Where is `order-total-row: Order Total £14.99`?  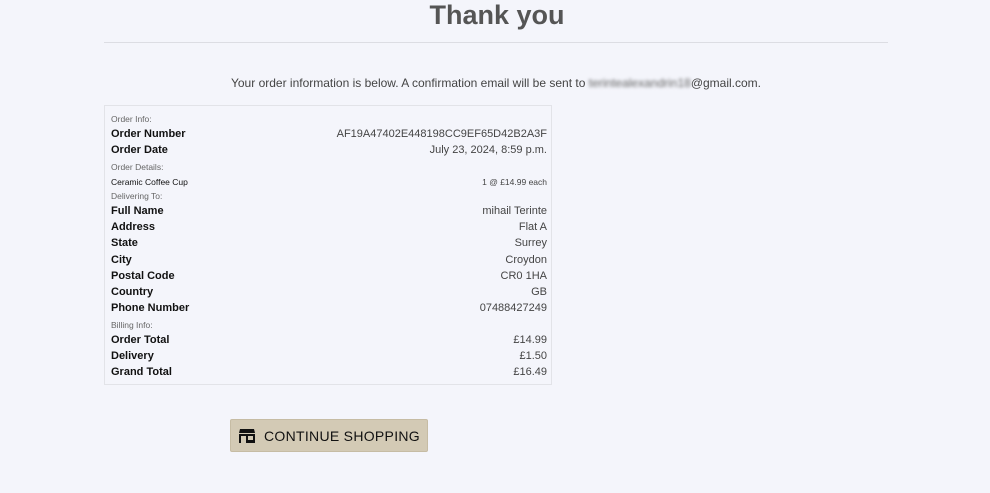
order-total-row: Order Total £14.99 is located at coordinates (329, 340).